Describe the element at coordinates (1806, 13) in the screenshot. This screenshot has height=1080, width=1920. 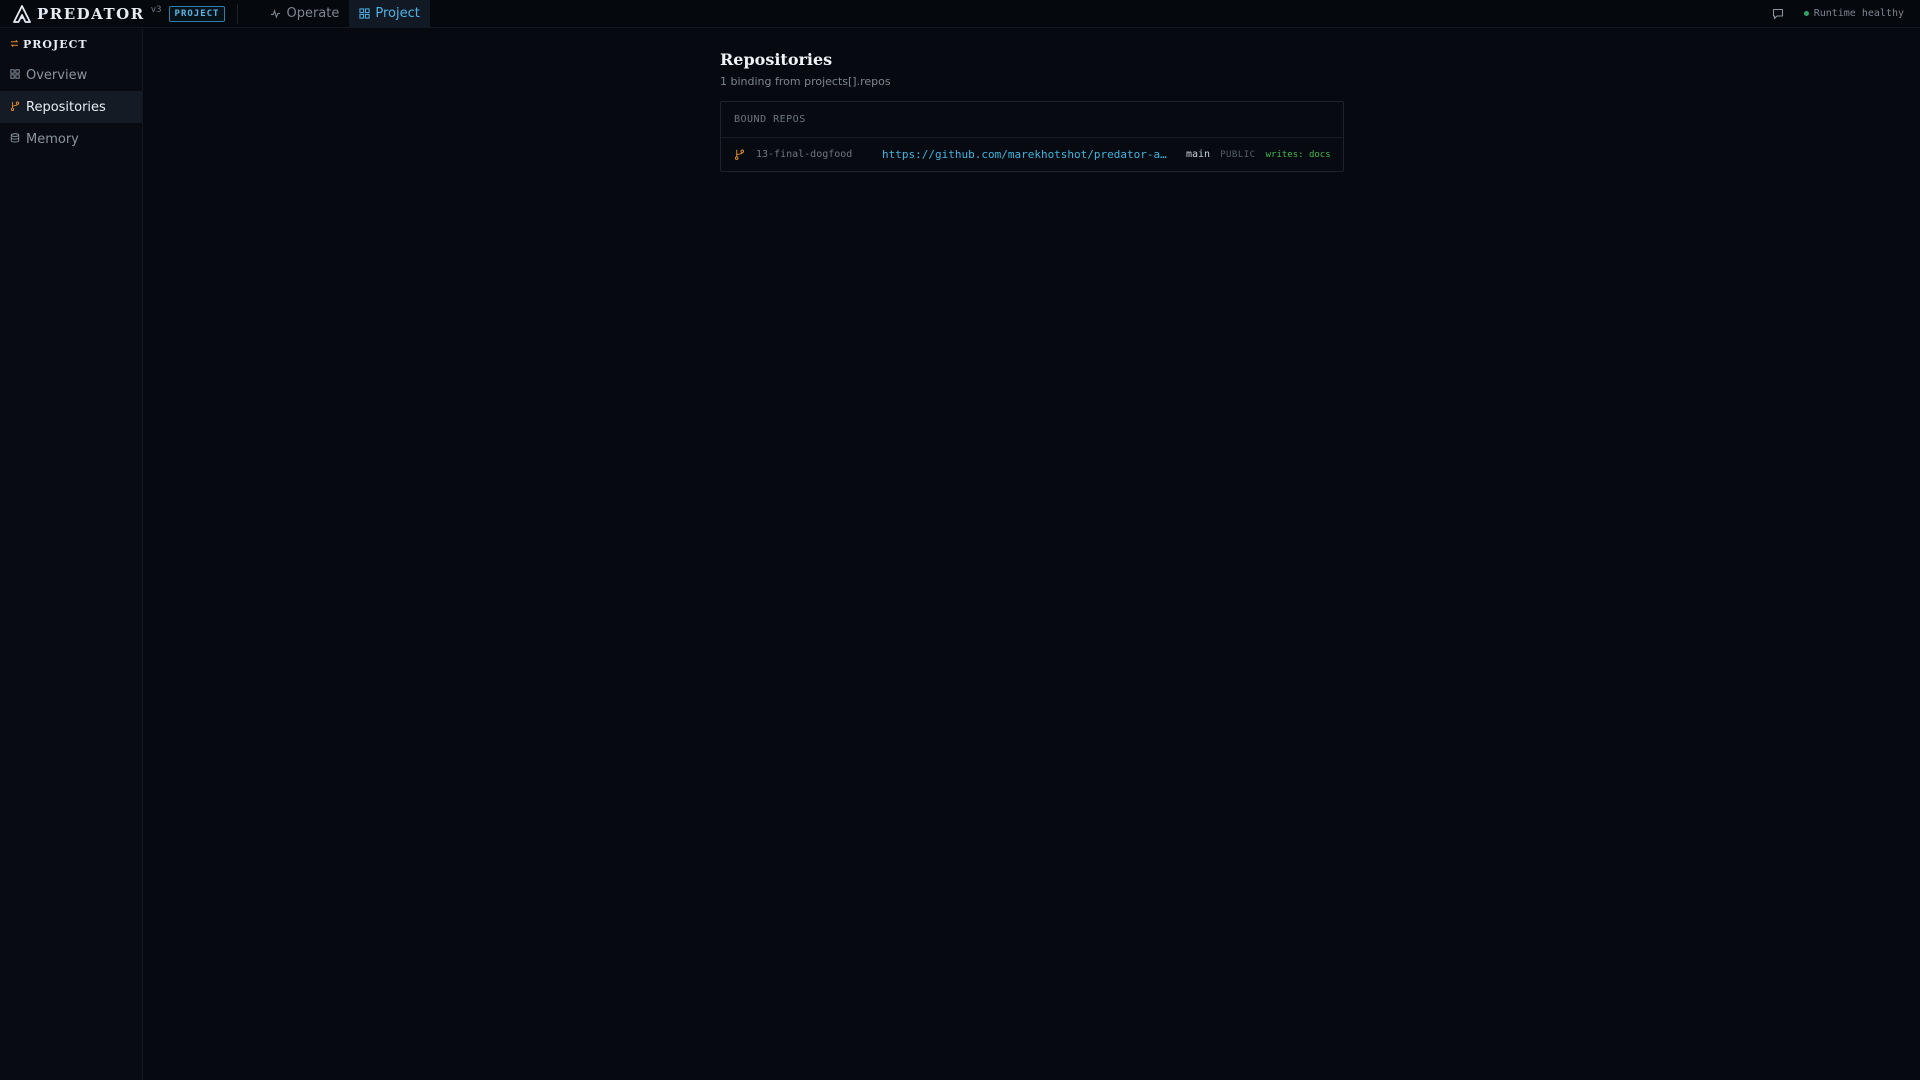
I see `status-dot-icon` at that location.